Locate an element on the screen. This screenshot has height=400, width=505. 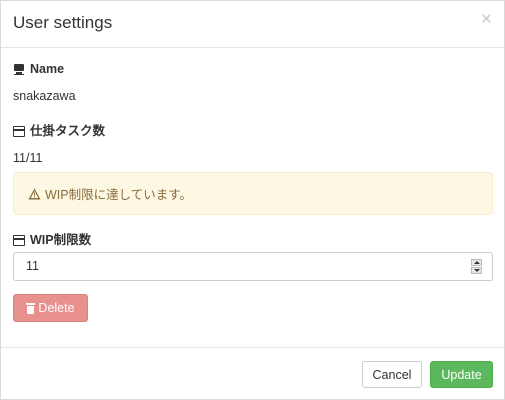
number-spinner is located at coordinates (476, 266).